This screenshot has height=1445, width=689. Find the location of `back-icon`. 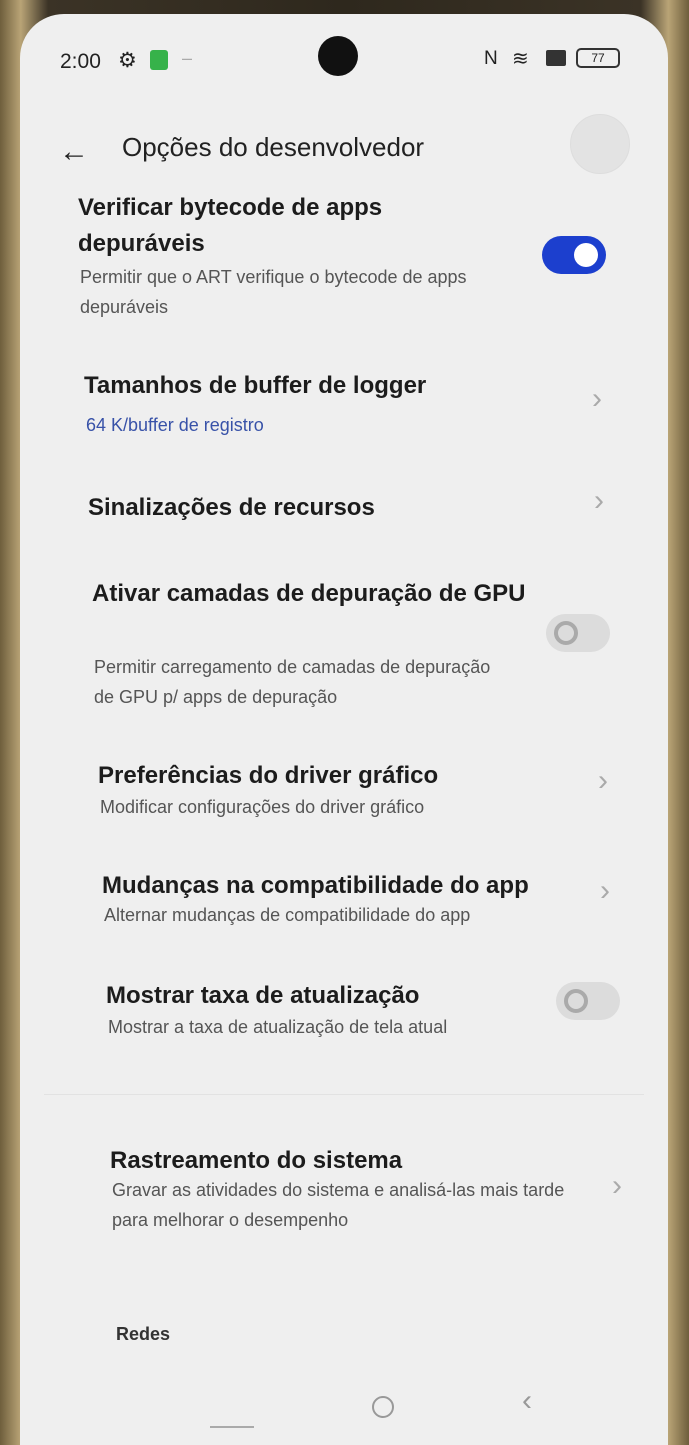

back-icon is located at coordinates (530, 1406).